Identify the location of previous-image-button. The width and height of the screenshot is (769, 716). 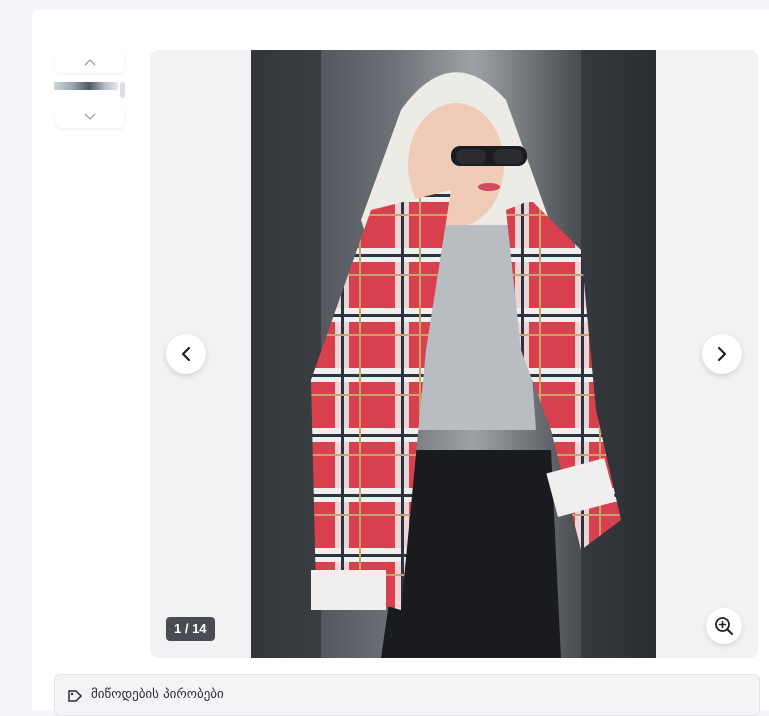
(186, 354).